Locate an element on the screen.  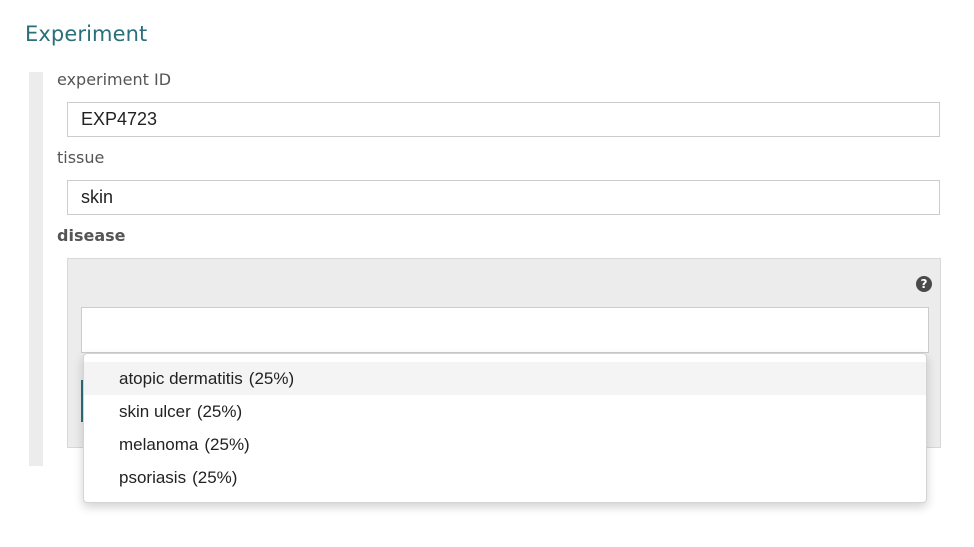
option-label: psoriasis is located at coordinates (153, 477).